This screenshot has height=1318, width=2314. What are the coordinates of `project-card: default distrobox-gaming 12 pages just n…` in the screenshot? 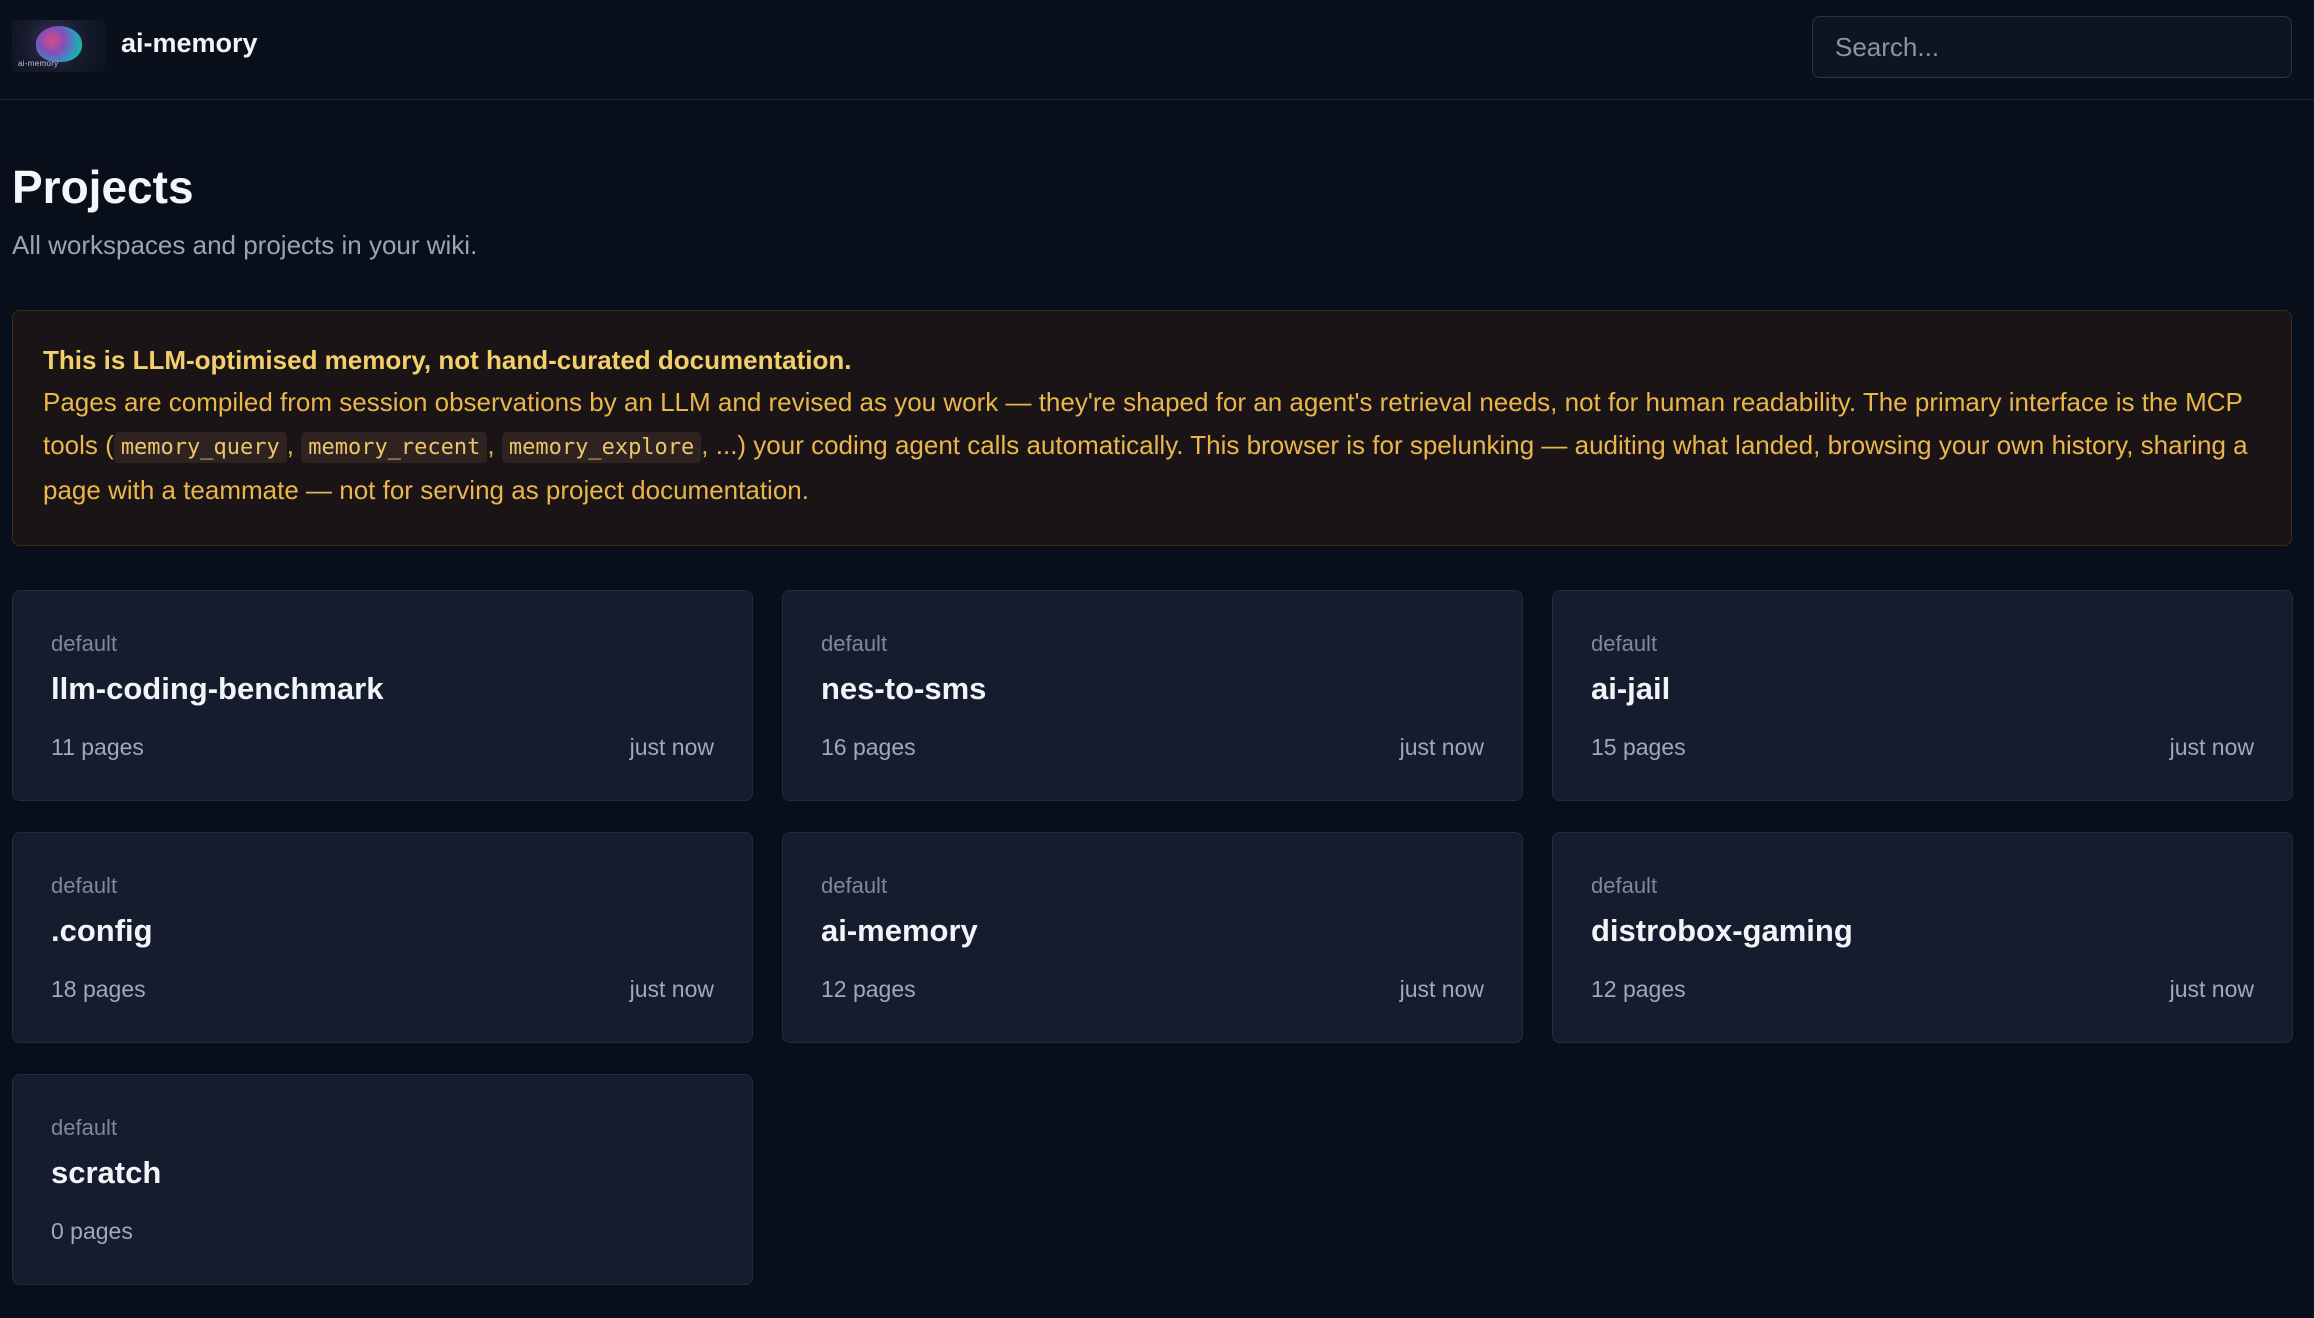 It's located at (1922, 937).